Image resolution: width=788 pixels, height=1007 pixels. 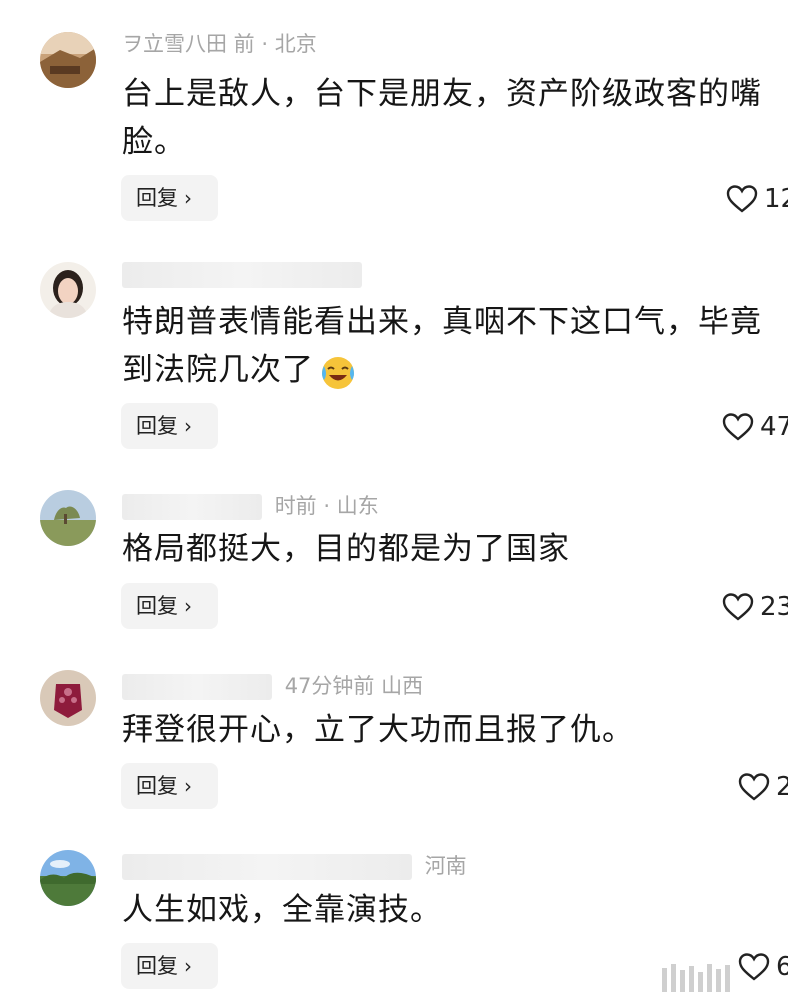 I want to click on comment-text: 特朗普表情能看出来，真咽不下这口气，毕竟到法院几次了, so click(x=454, y=346).